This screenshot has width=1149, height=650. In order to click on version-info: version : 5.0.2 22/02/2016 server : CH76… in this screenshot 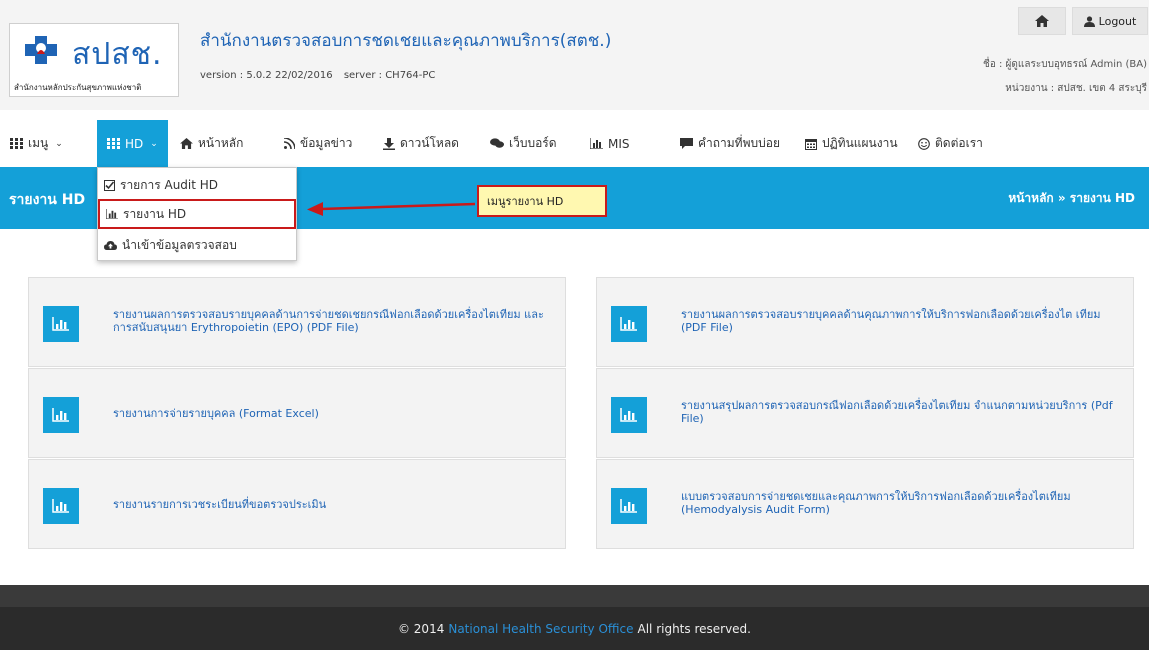, I will do `click(321, 75)`.